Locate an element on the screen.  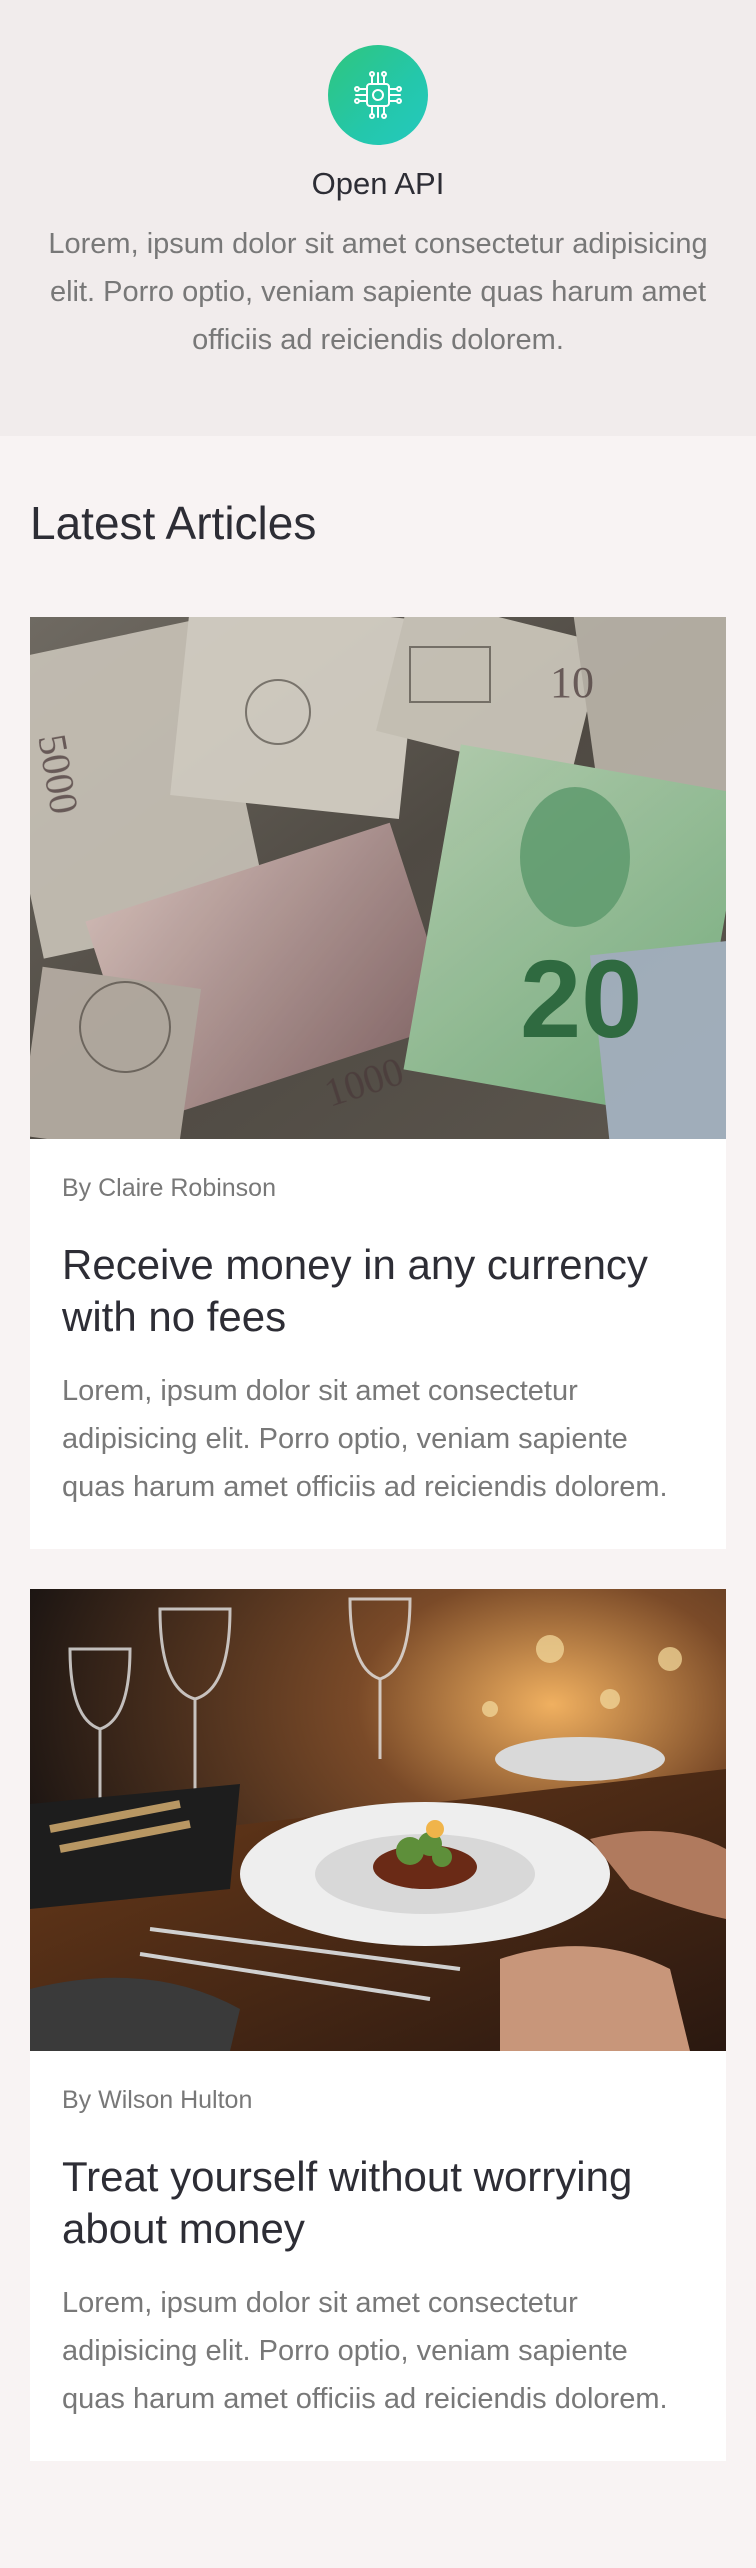
circuit-chip-icon is located at coordinates (378, 95).